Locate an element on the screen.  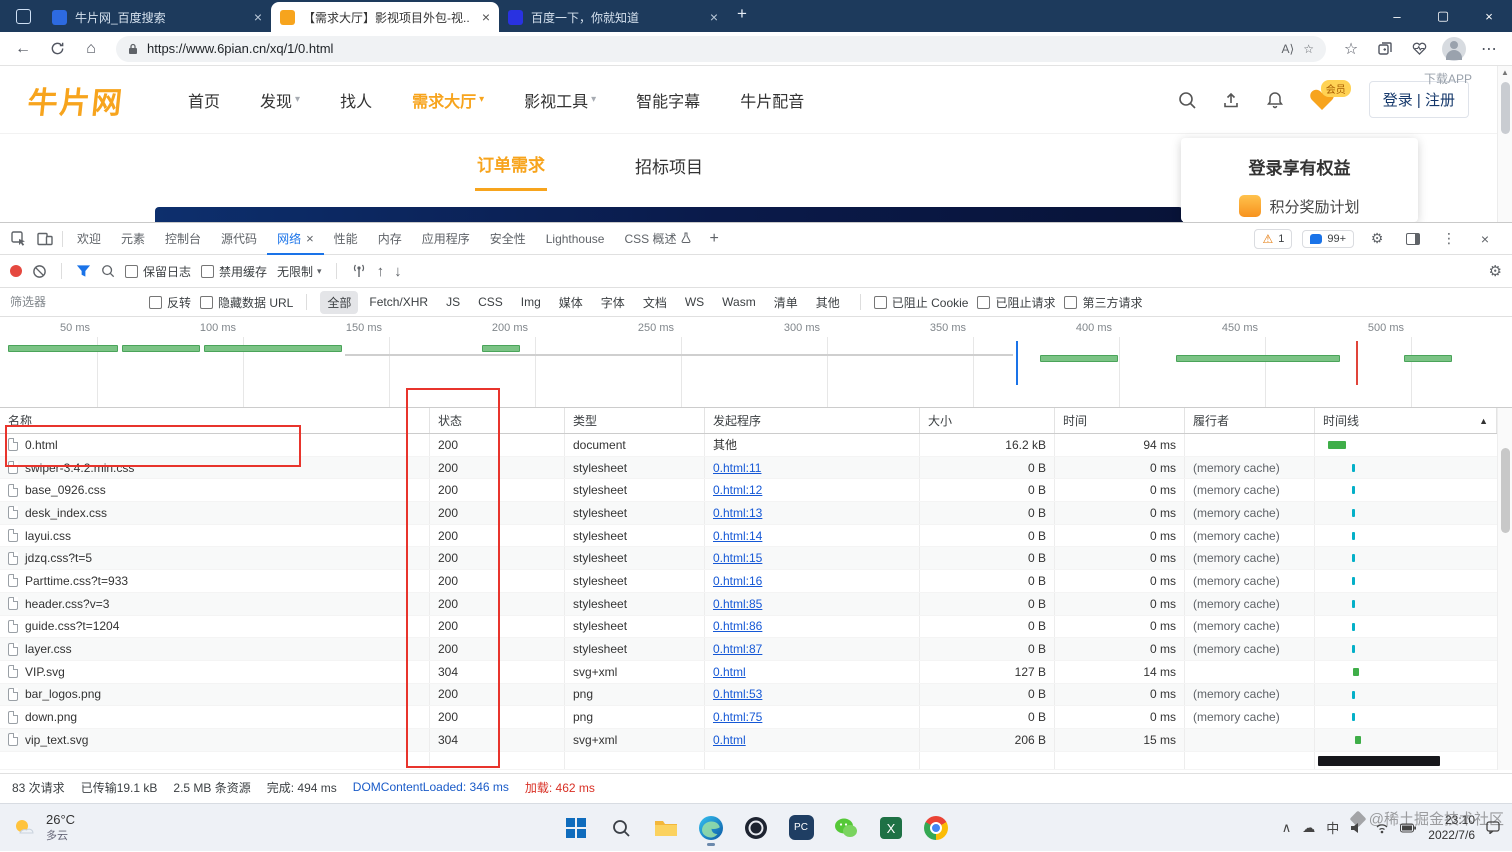
minimize-button: – is located at coordinates (1397, 16).